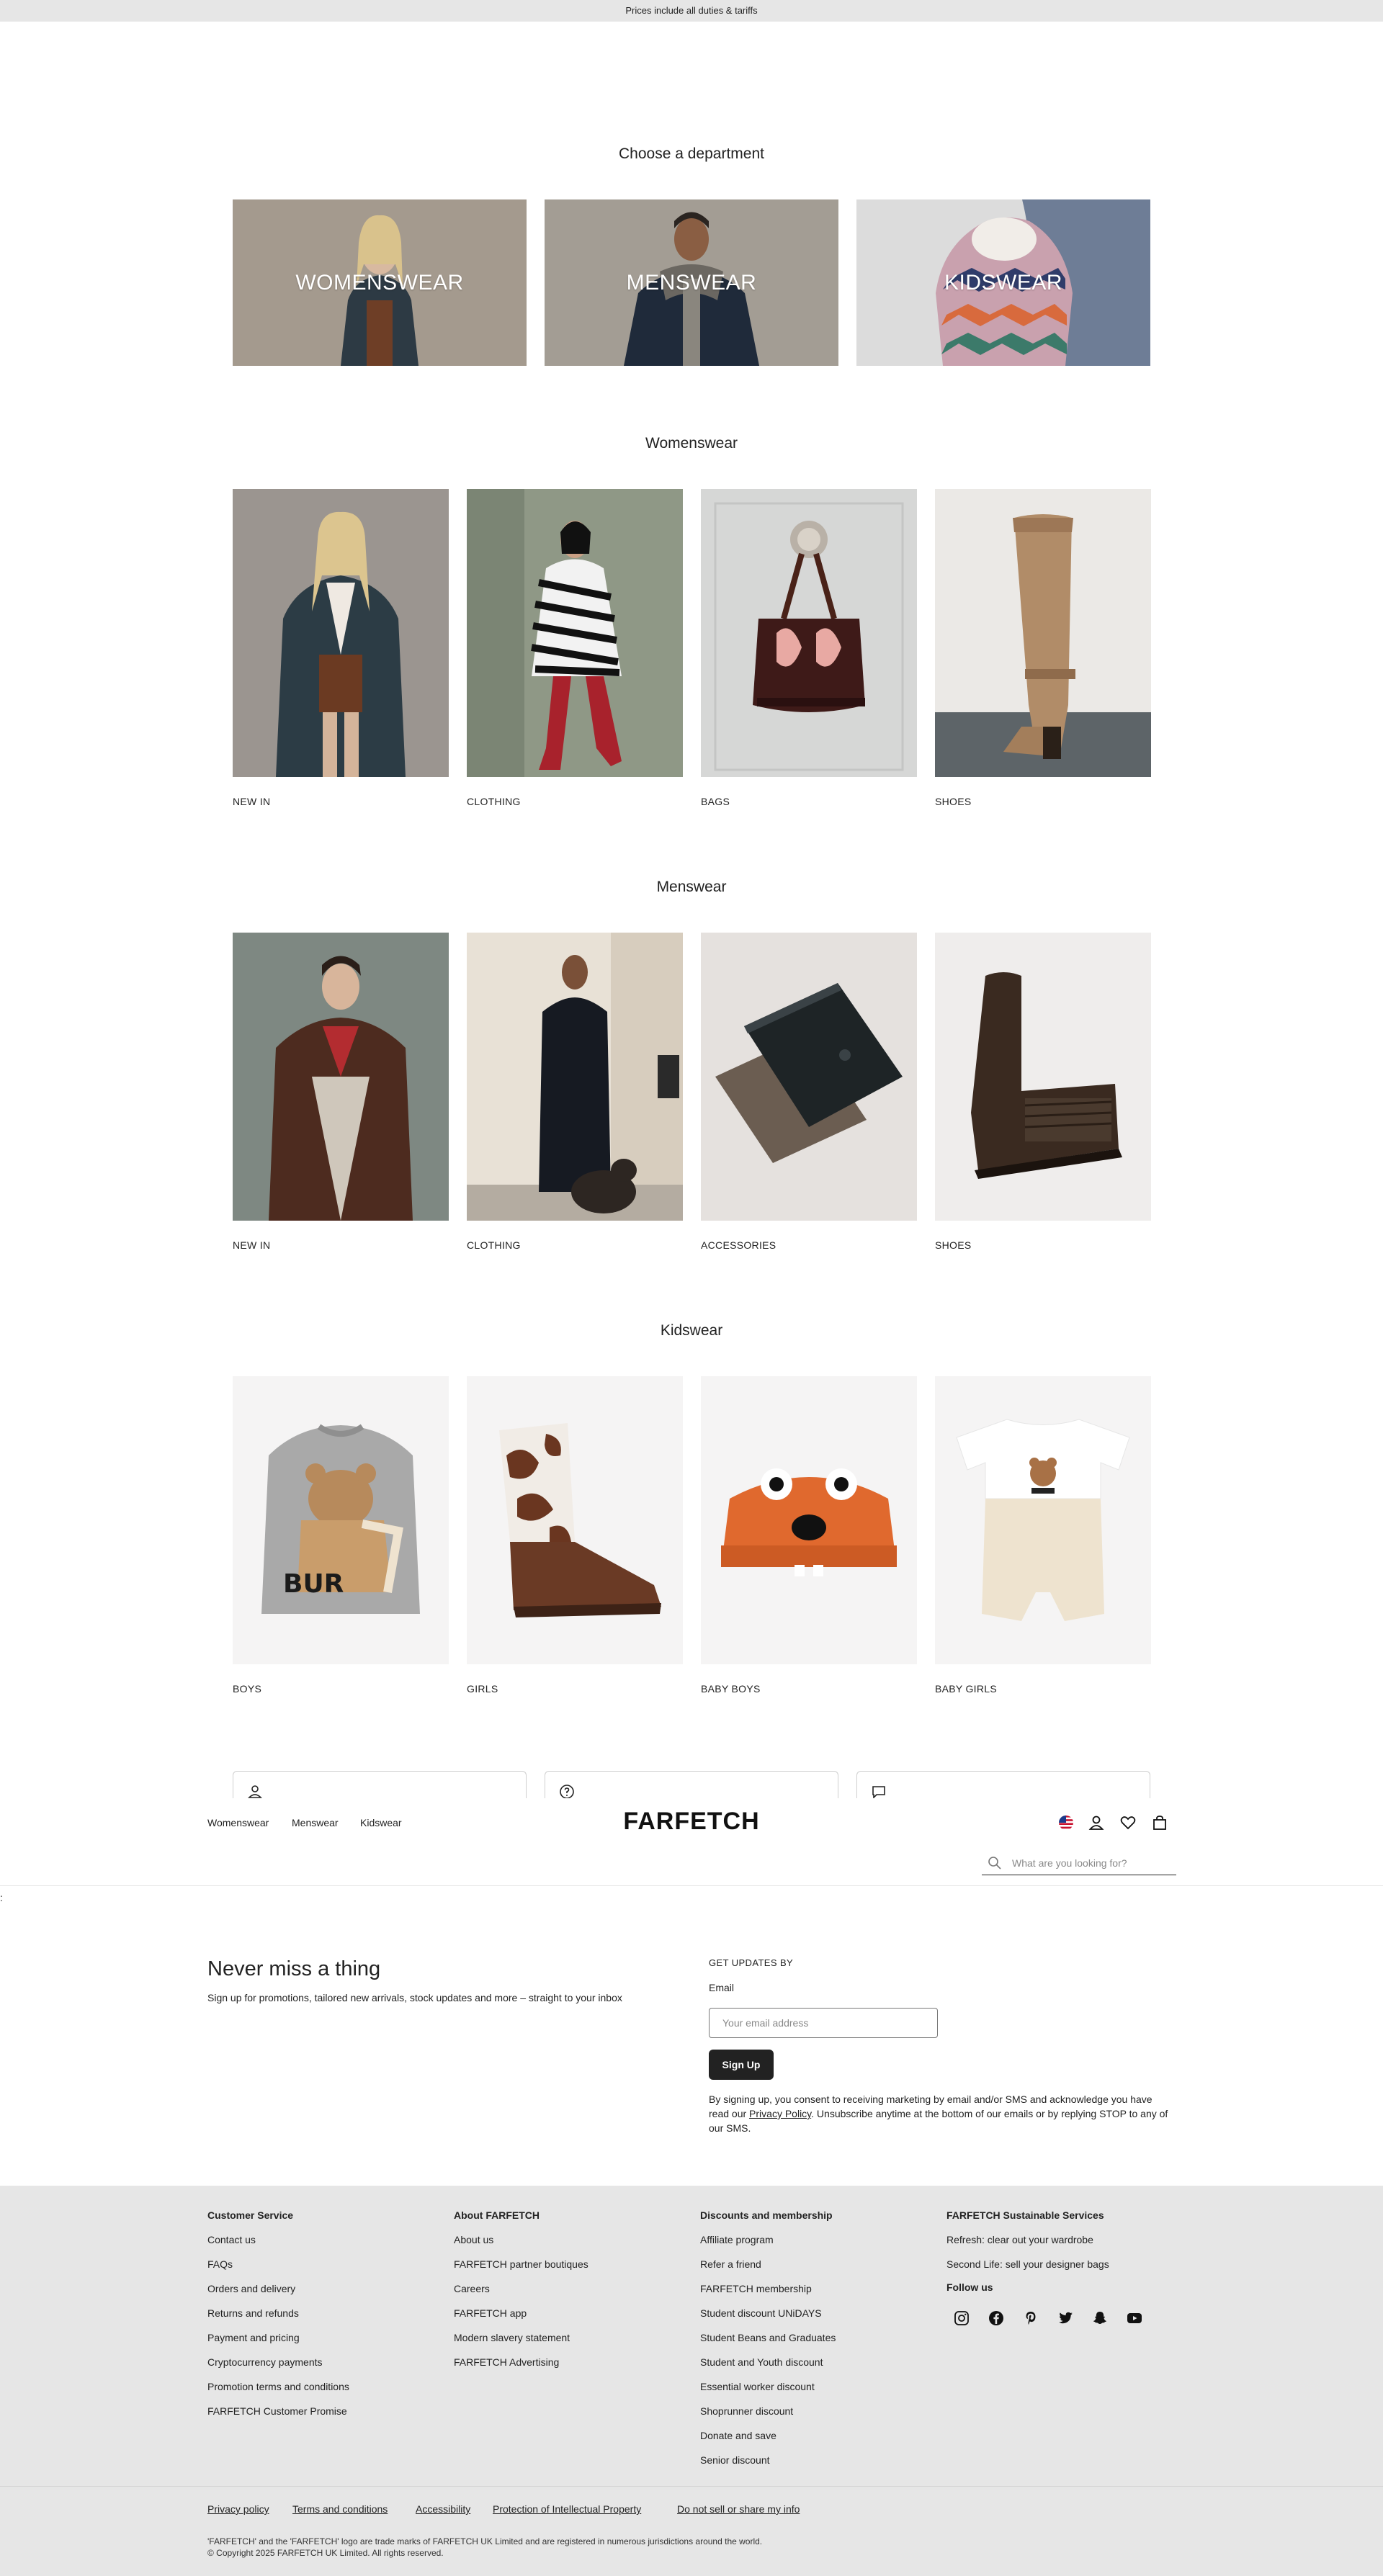 This screenshot has width=1383, height=2576. Describe the element at coordinates (780, 2113) in the screenshot. I see `privacy-policy-link: Privacy Policy` at that location.